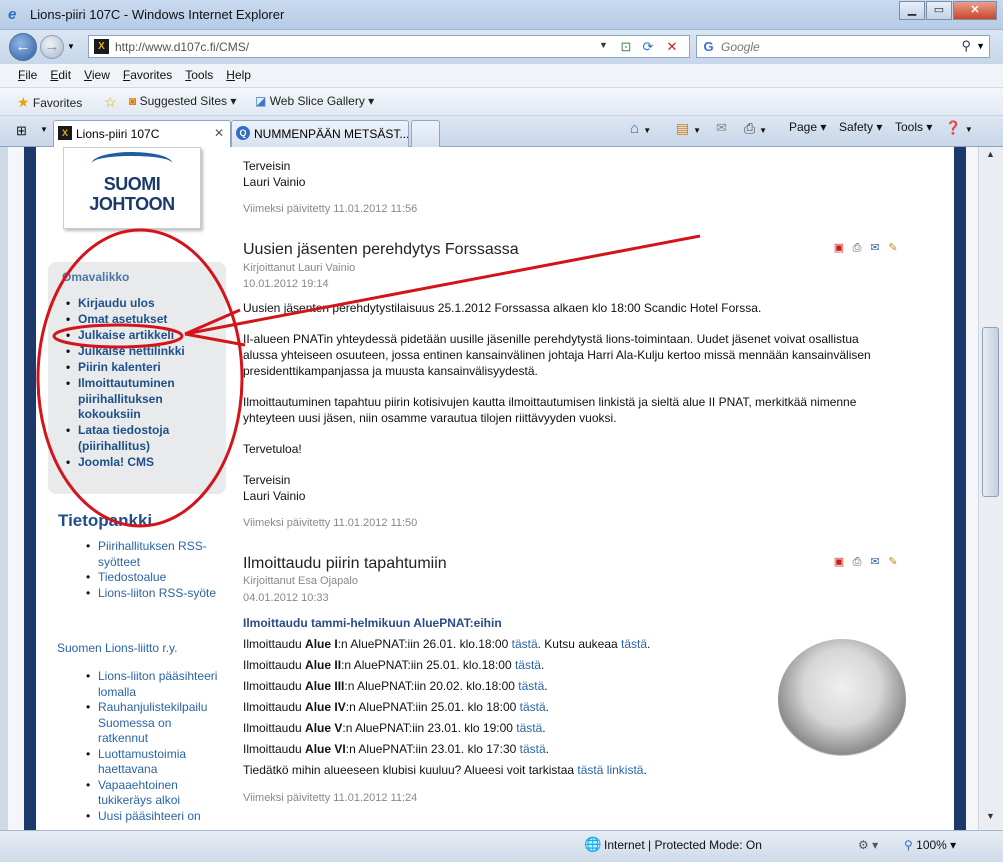 The image size is (1003, 862). What do you see at coordinates (990, 157) in the screenshot?
I see `scroll-up-icon: ▲` at bounding box center [990, 157].